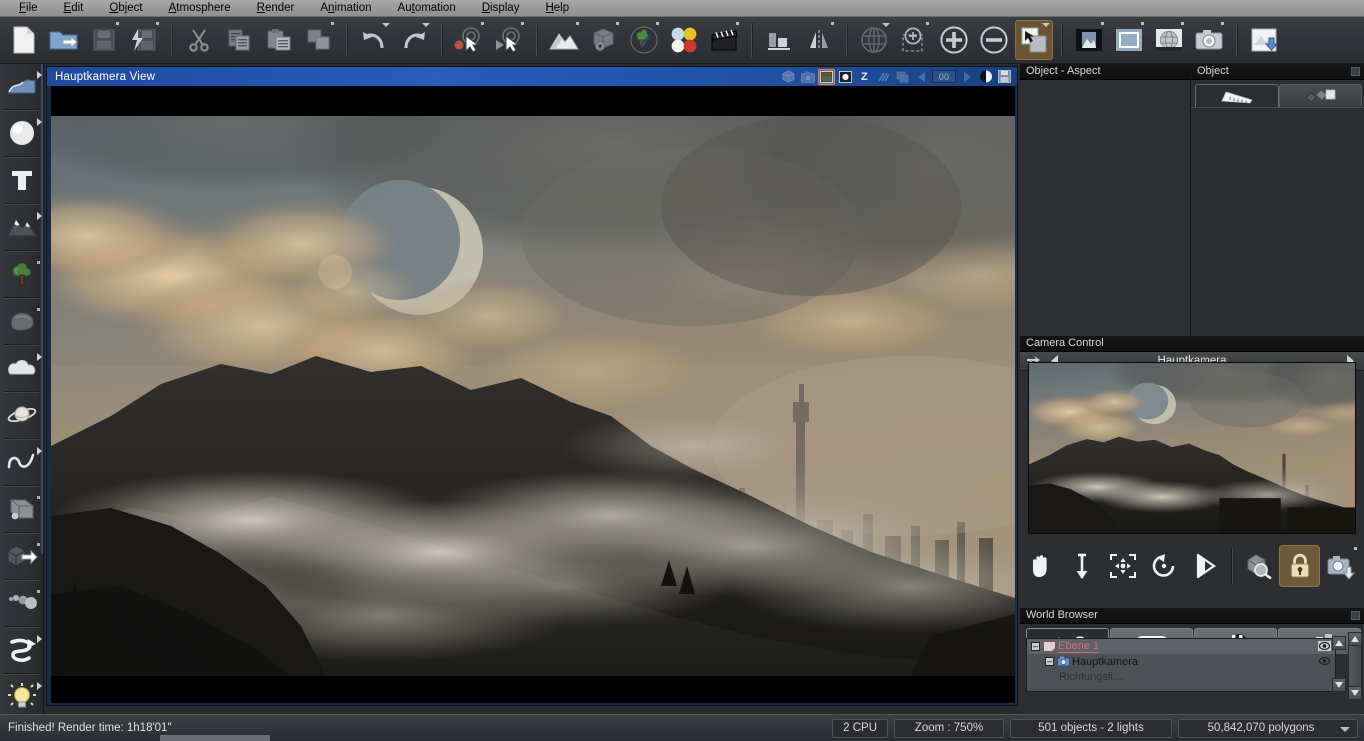  I want to click on material-editor-button, so click(644, 40).